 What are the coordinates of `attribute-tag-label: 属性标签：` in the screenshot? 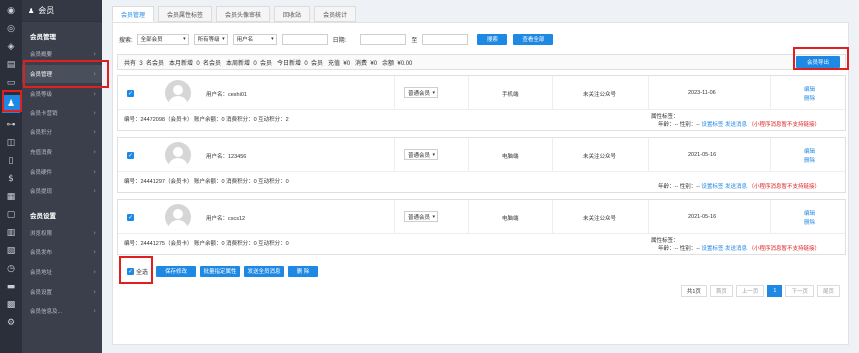 It's located at (665, 241).